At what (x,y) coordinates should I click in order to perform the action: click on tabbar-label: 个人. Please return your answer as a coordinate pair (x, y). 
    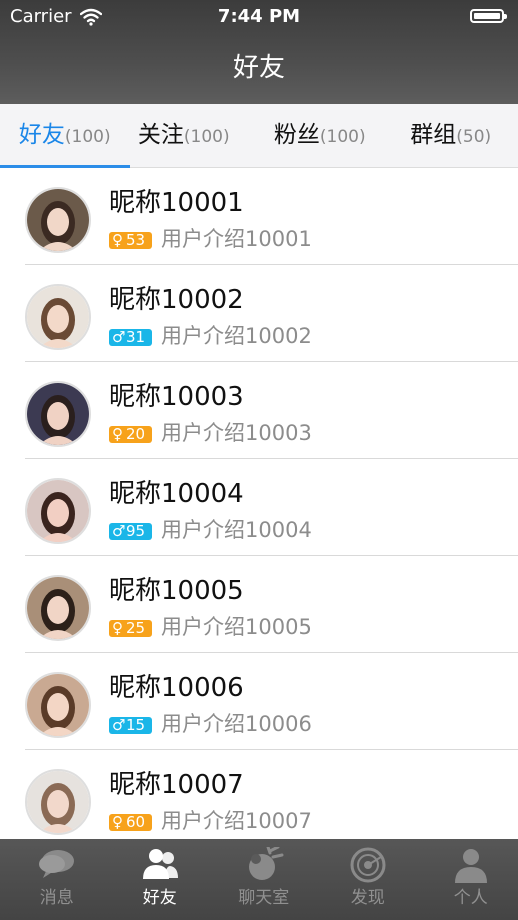
    Looking at the image, I should click on (470, 898).